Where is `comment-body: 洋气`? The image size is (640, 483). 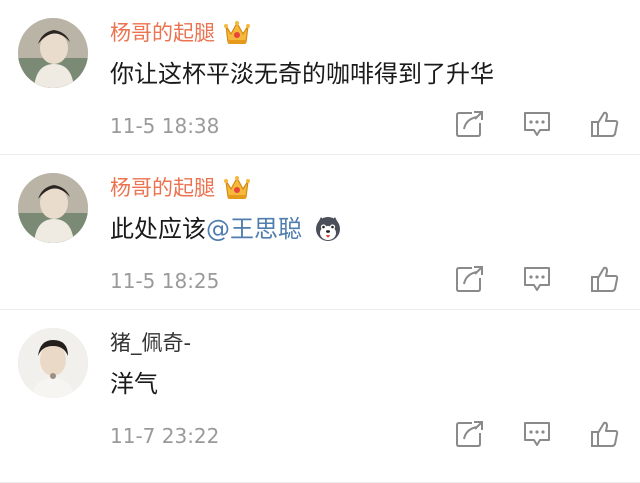
comment-body: 洋气 is located at coordinates (134, 384).